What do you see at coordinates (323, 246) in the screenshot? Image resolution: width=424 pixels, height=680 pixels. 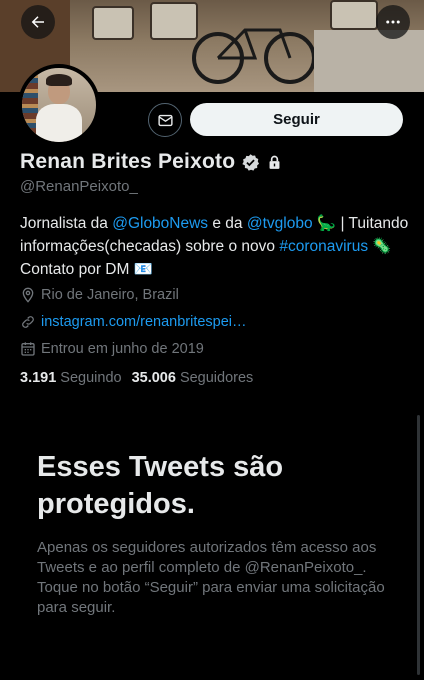 I see `hashtag-coronavirus: #coronavirus` at bounding box center [323, 246].